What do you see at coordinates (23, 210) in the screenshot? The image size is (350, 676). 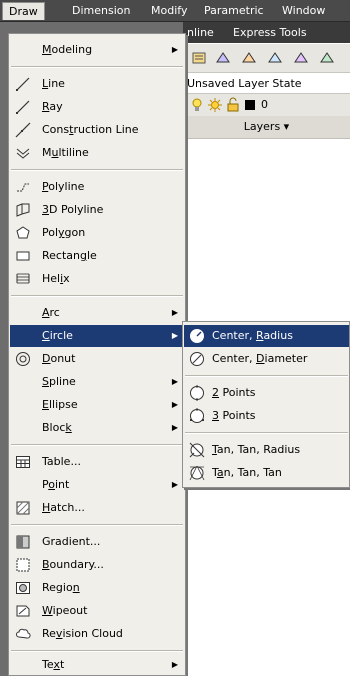 I see `3d-polyline-icon` at bounding box center [23, 210].